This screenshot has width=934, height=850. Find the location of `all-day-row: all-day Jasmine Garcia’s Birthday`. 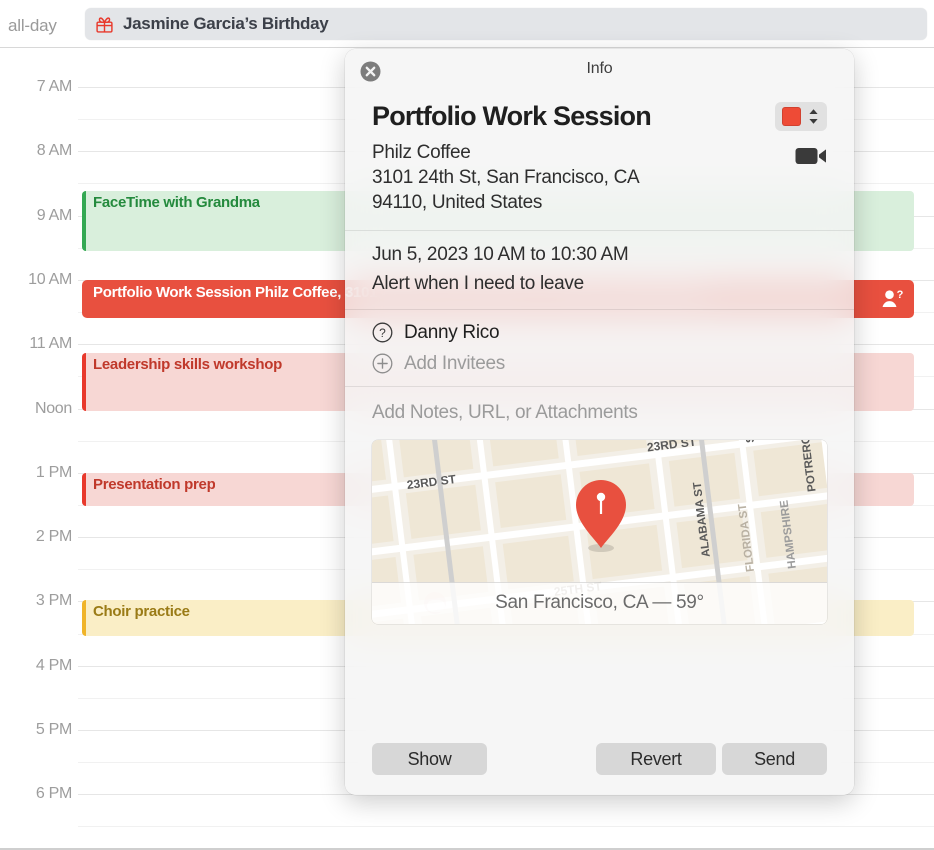

all-day-row: all-day Jasmine Garcia’s Birthday is located at coordinates (467, 24).